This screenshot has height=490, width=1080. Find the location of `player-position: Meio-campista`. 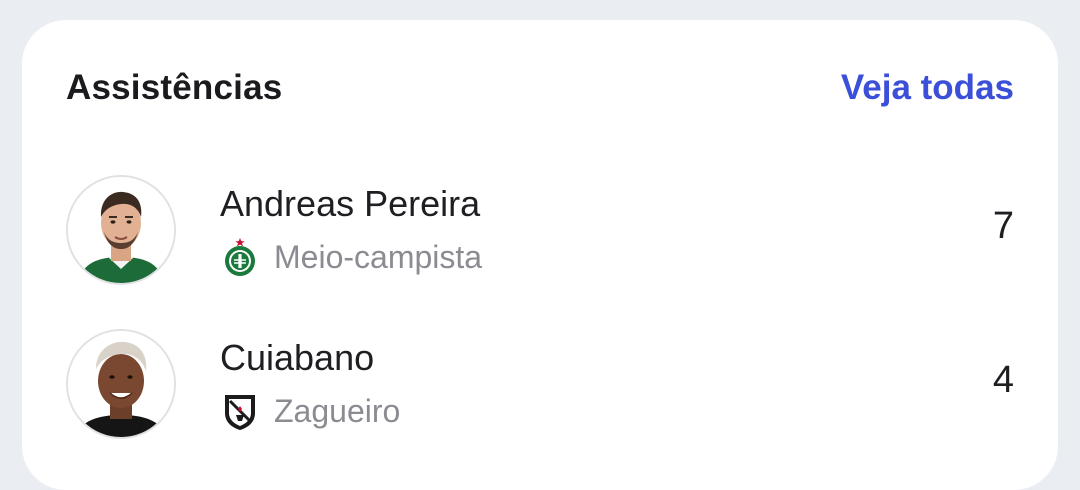

player-position: Meio-campista is located at coordinates (378, 256).